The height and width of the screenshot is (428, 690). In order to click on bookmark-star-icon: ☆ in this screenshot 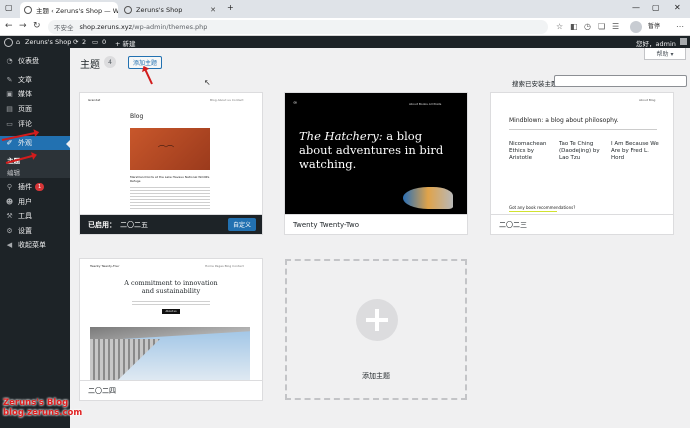, I will do `click(559, 26)`.